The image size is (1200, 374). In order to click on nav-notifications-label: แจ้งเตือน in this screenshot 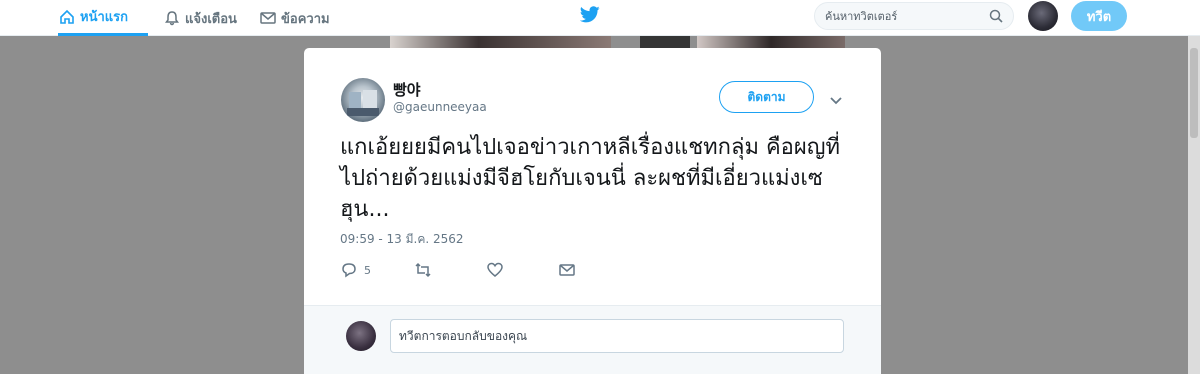, I will do `click(211, 19)`.